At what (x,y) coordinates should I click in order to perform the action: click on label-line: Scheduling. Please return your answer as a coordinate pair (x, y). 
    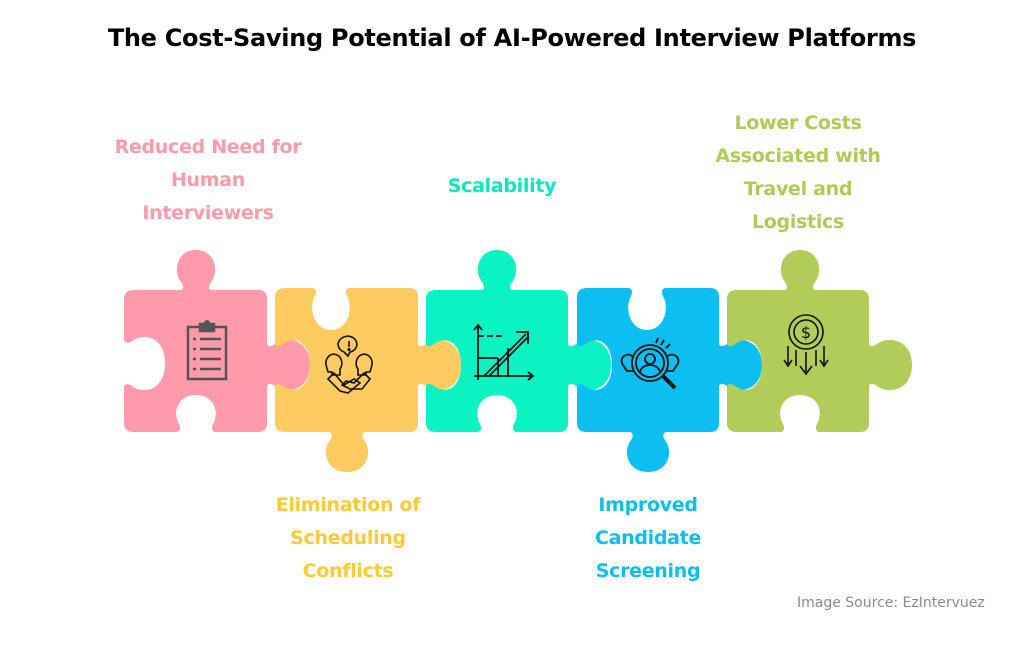
    Looking at the image, I should click on (348, 538).